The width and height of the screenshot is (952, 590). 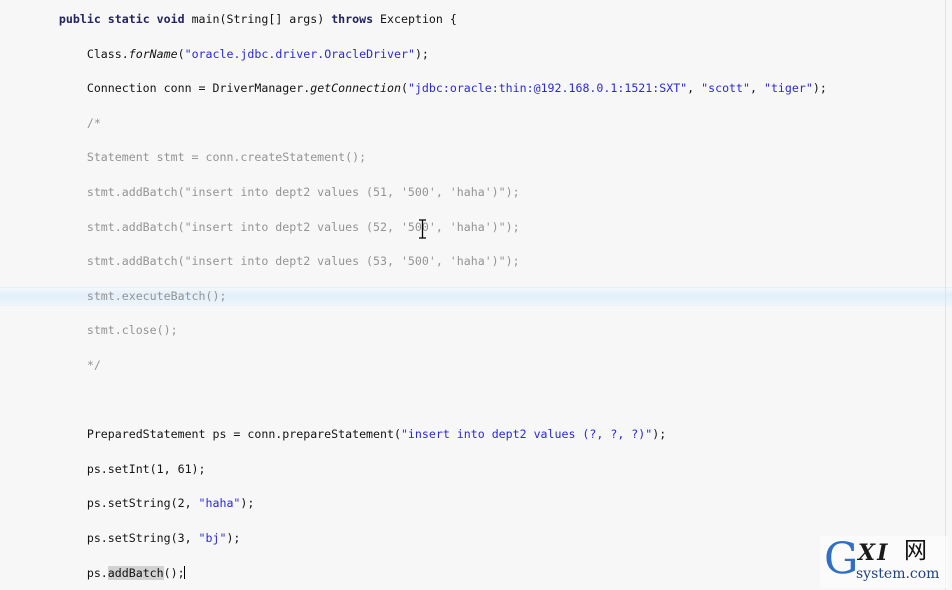 I want to click on code-comment: stmt.close();, so click(x=132, y=330).